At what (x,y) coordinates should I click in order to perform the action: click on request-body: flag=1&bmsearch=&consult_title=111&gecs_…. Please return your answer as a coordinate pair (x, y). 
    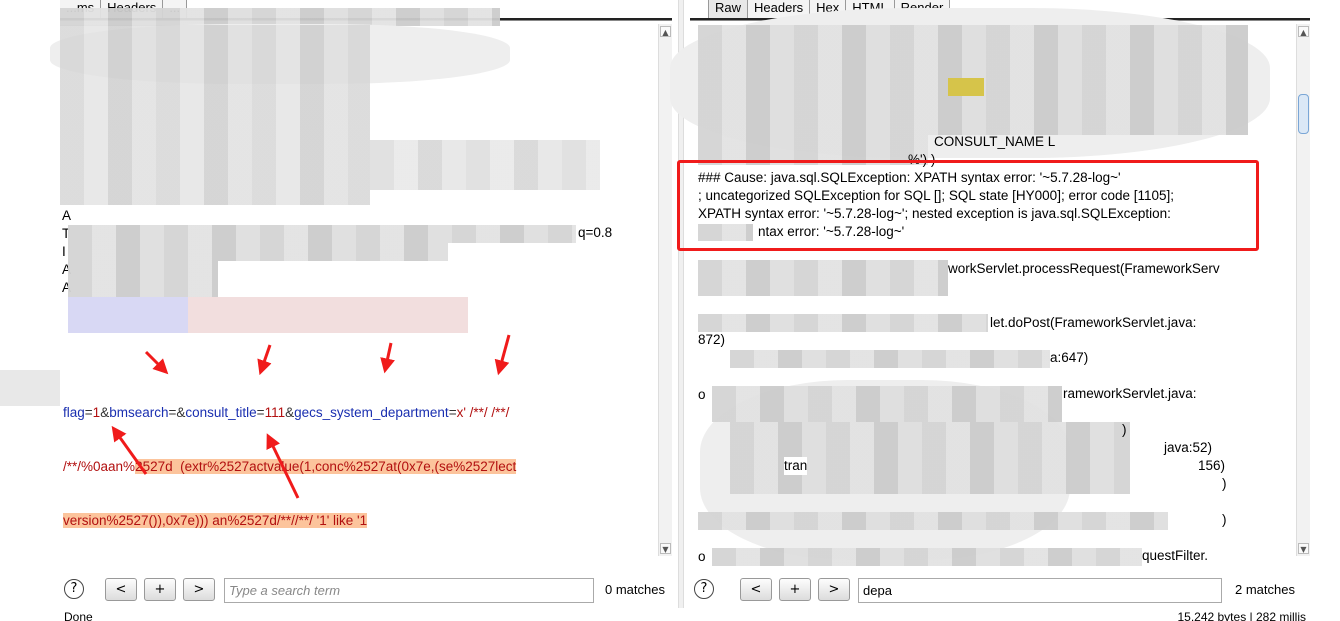
    Looking at the image, I should click on (360, 467).